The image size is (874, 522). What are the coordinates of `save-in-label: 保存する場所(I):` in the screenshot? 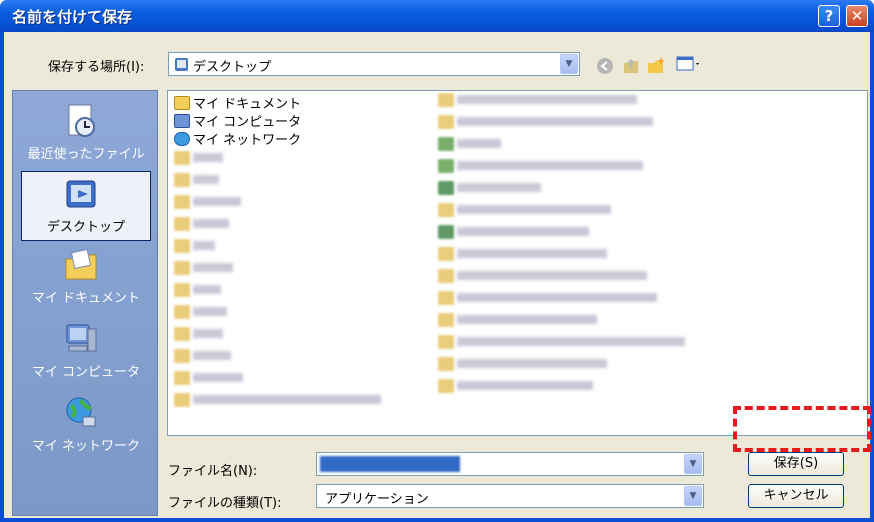 It's located at (96, 67).